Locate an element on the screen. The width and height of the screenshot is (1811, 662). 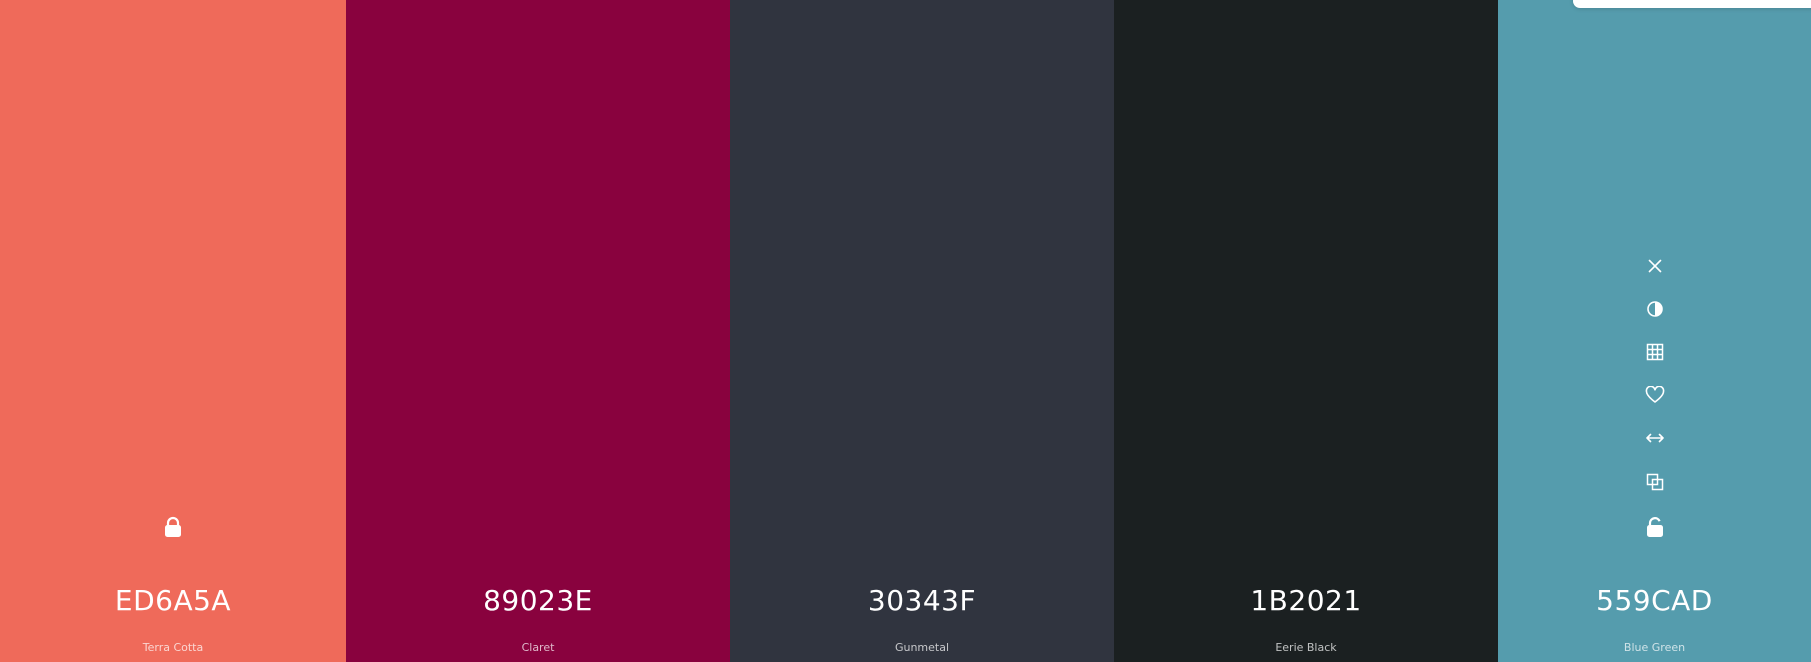
swatch-toolbar is located at coordinates (1654, 399).